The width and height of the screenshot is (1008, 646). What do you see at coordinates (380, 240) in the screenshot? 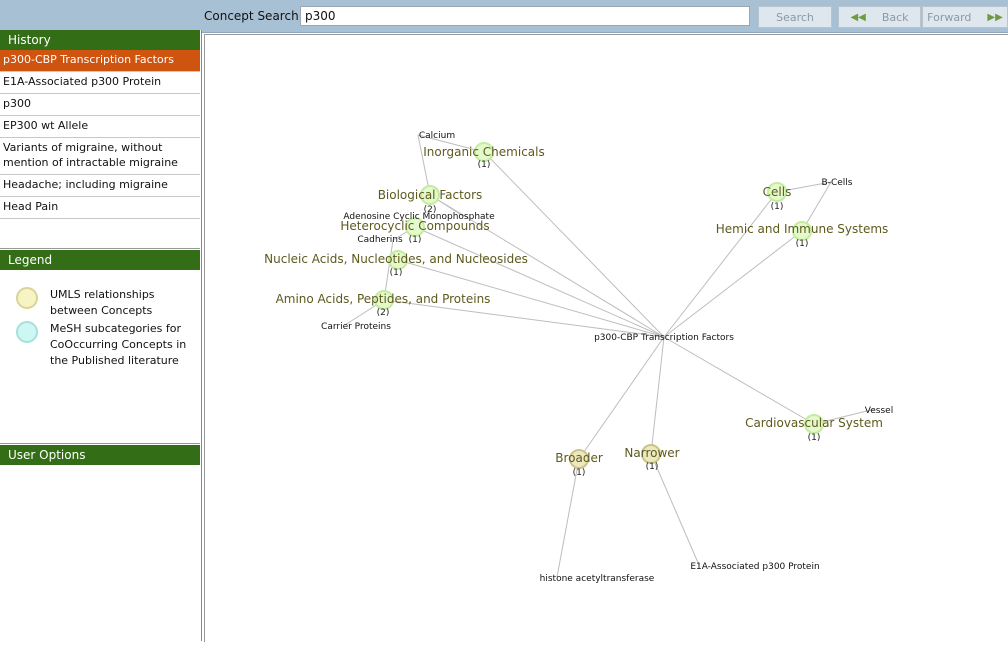
I see `leaf-label: Cadherins` at bounding box center [380, 240].